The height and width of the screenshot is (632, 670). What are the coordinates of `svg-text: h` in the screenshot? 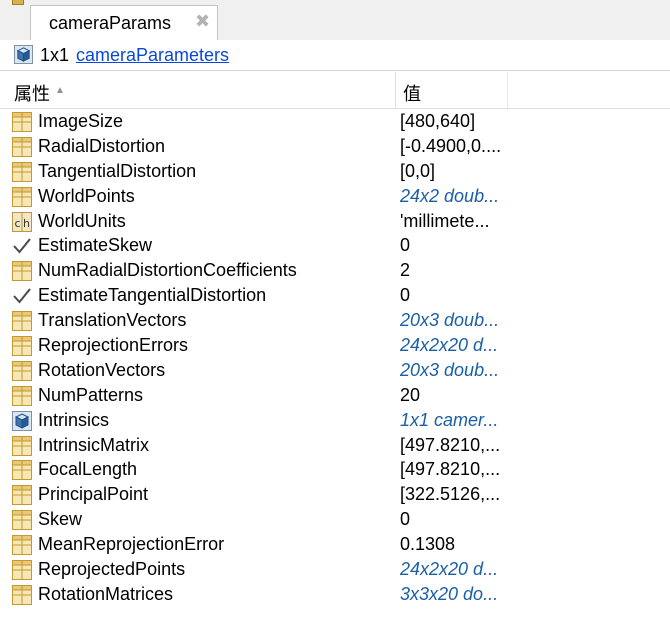 It's located at (26, 223).